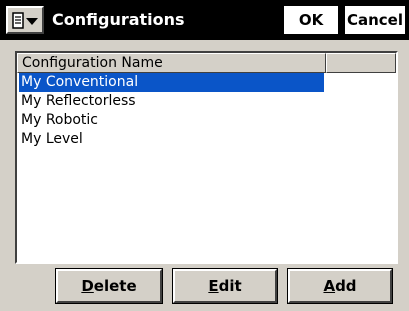  I want to click on add-button: Add, so click(340, 286).